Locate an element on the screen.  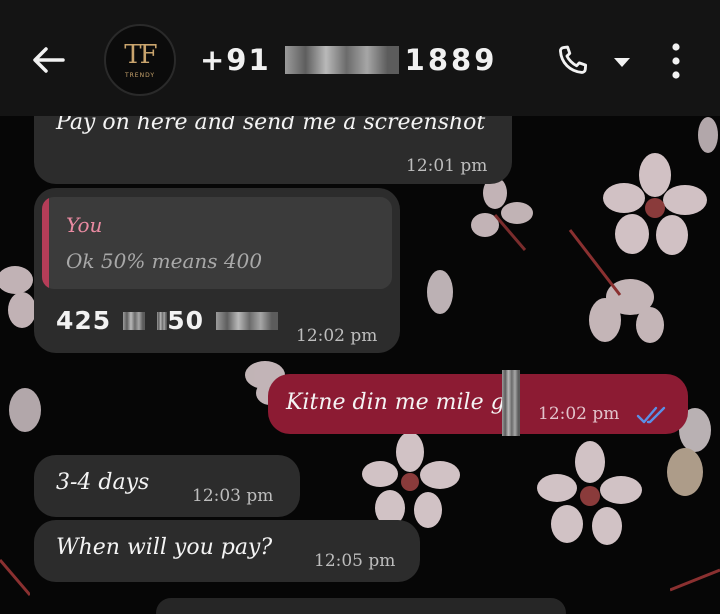
quoted-sender: You is located at coordinates (84, 225).